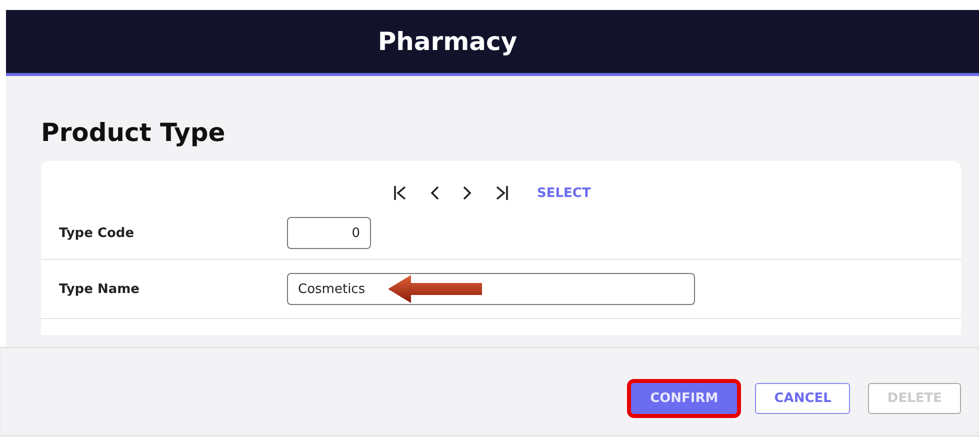  What do you see at coordinates (99, 289) in the screenshot?
I see `field-label: Type Name` at bounding box center [99, 289].